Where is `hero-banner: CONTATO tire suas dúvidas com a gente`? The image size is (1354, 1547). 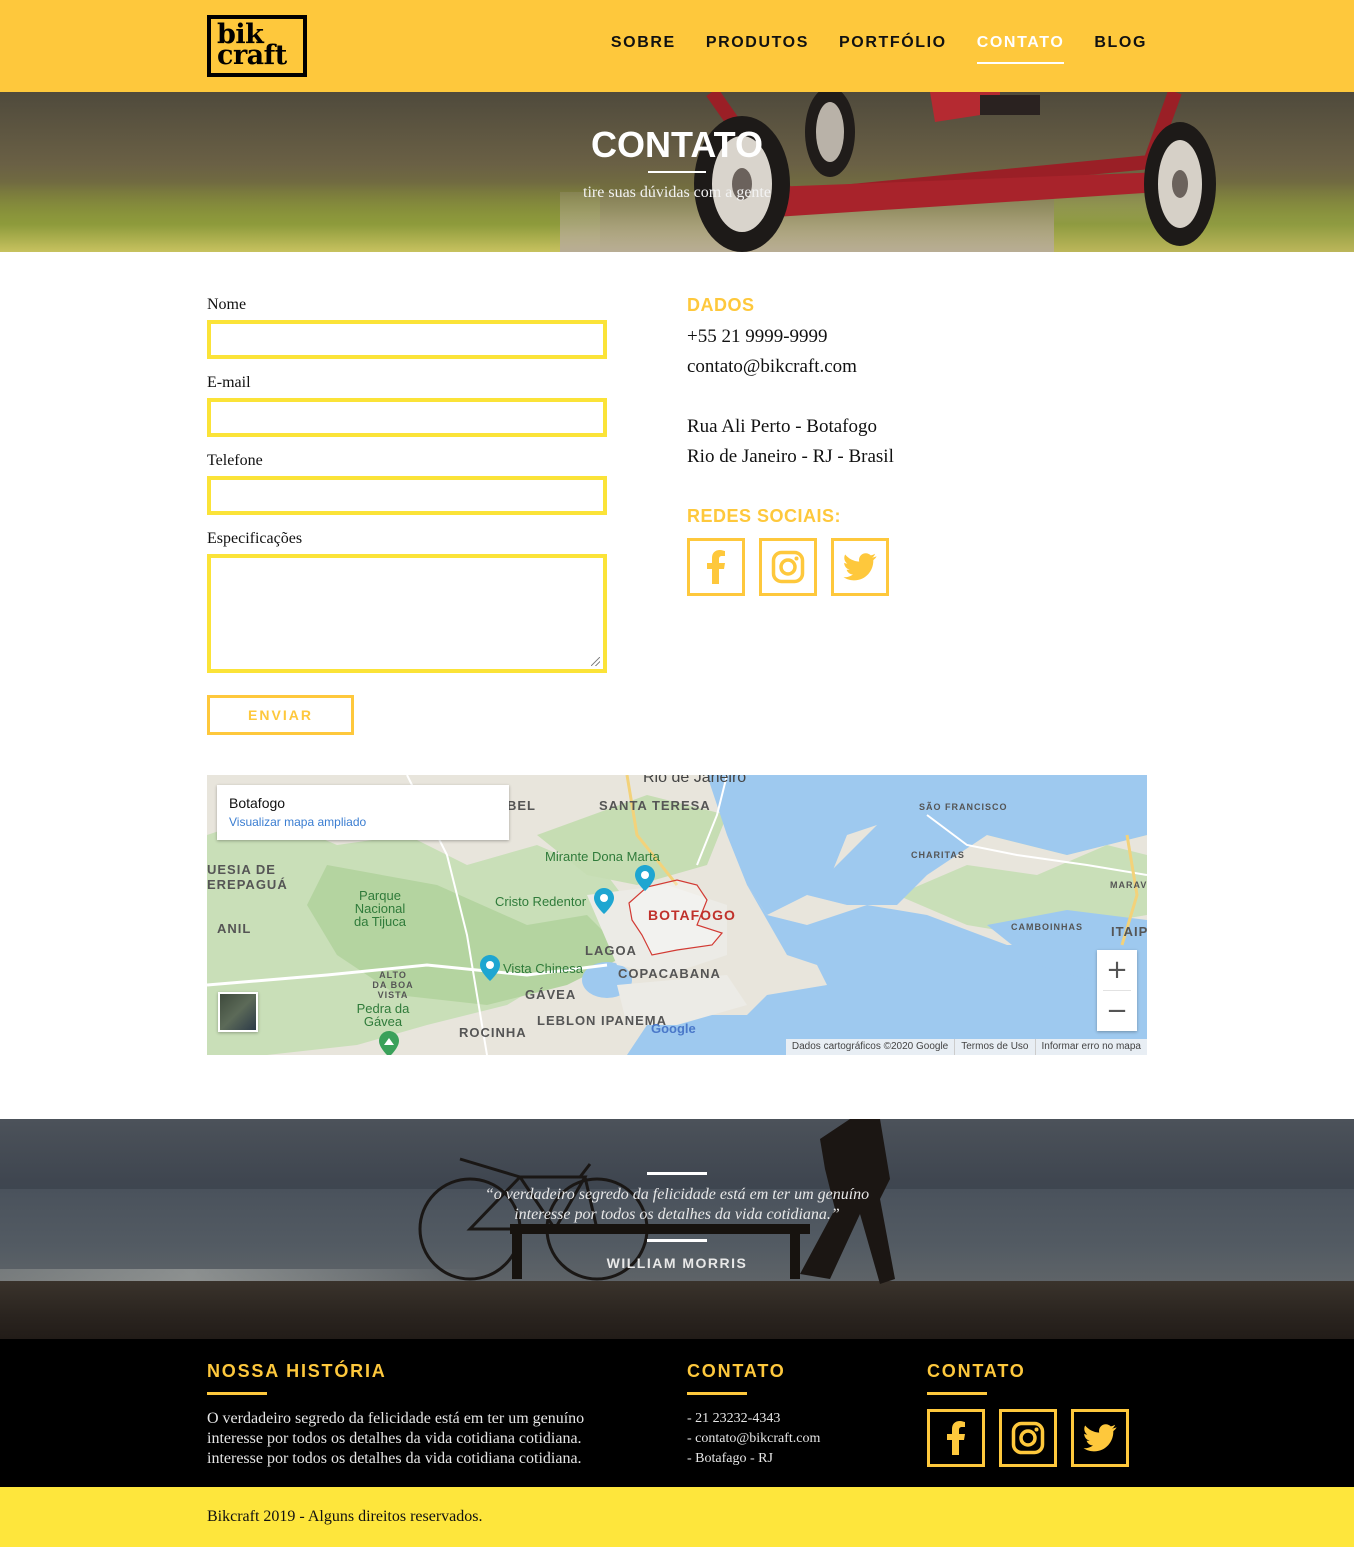
hero-banner: CONTATO tire suas dúvidas com a gente is located at coordinates (677, 172).